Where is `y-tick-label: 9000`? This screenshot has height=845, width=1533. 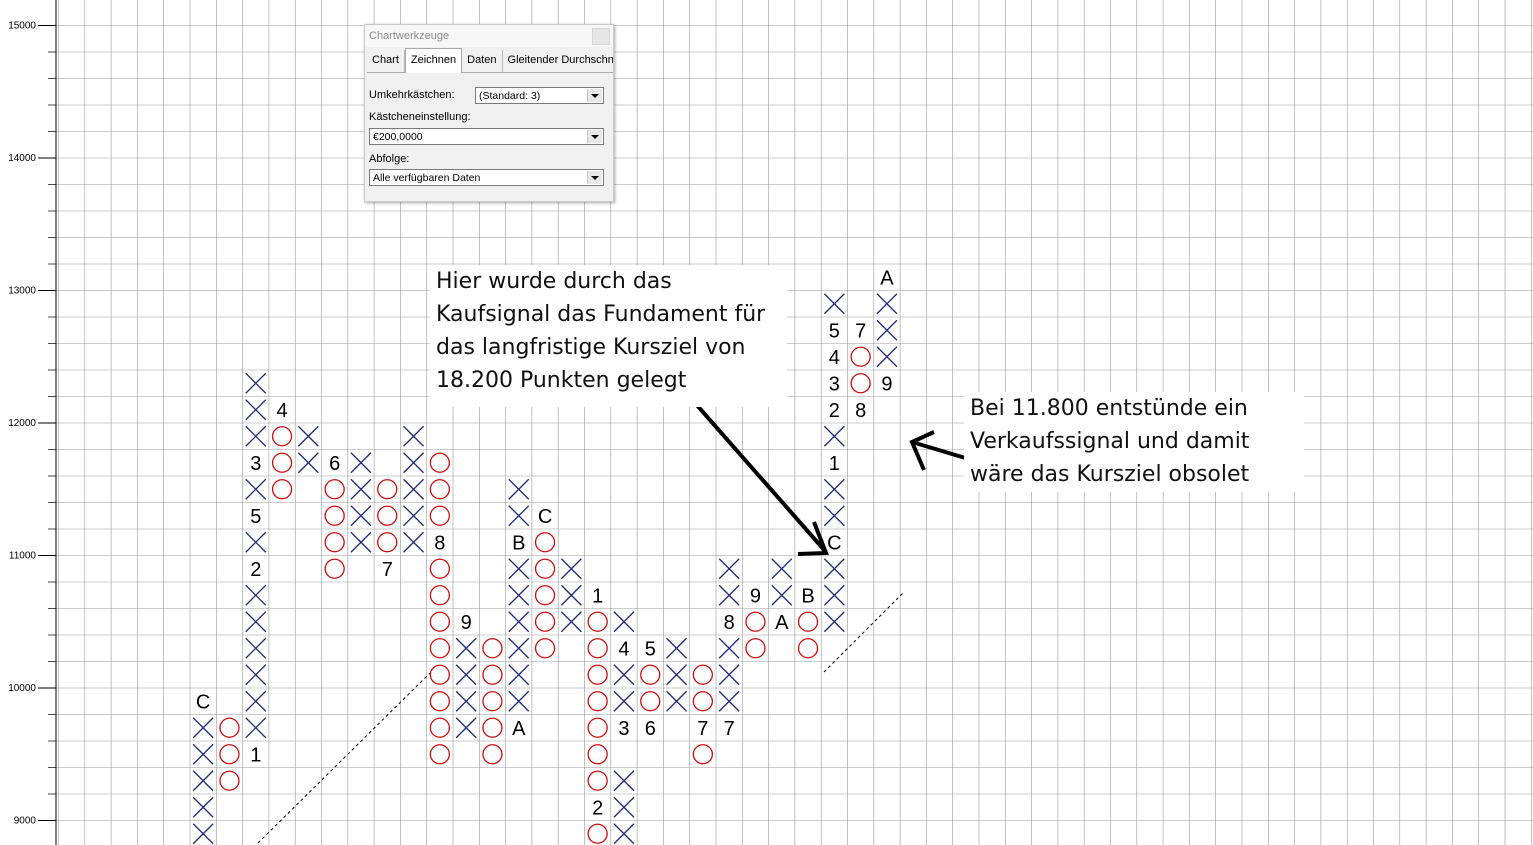 y-tick-label: 9000 is located at coordinates (25, 821).